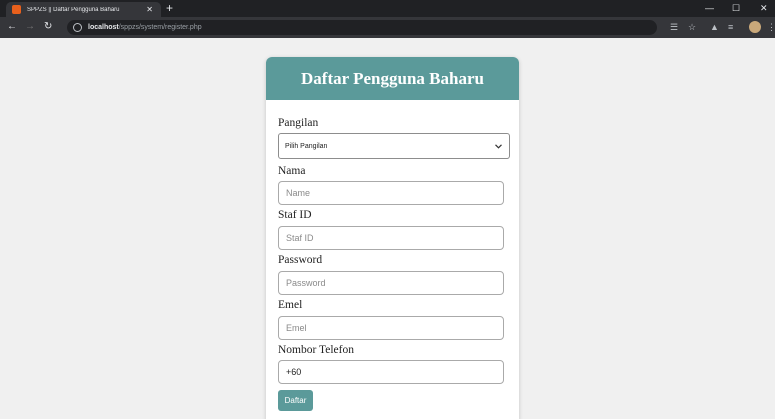  Describe the element at coordinates (48, 27) in the screenshot. I see `reload-icon: ↻` at that location.